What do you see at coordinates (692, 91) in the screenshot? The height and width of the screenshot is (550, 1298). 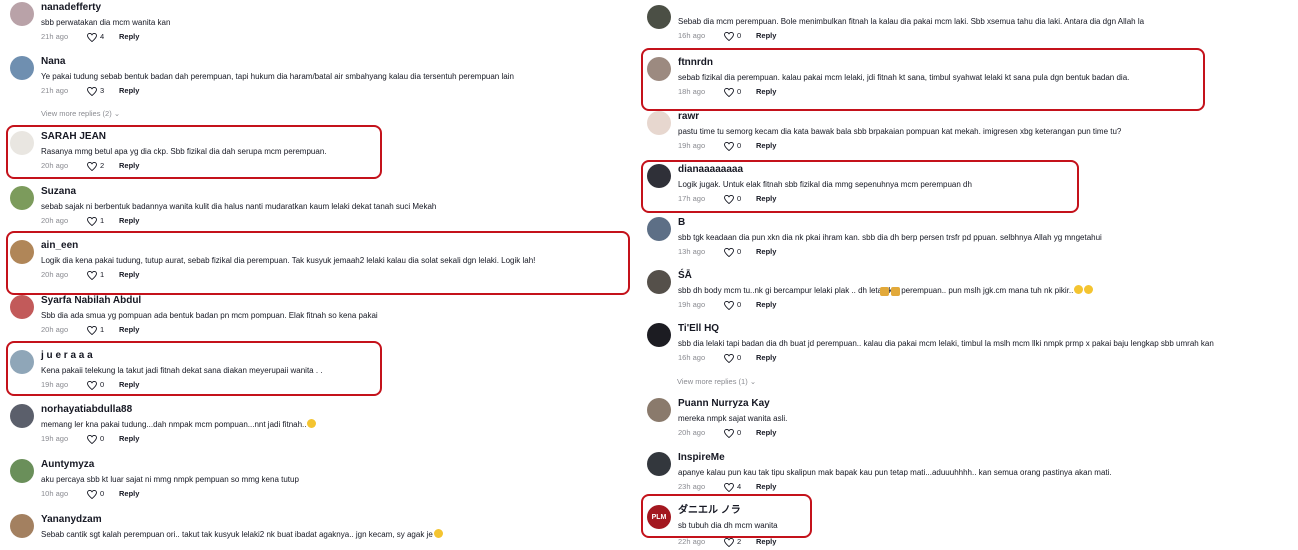 I see `comment-time: 18h ago` at bounding box center [692, 91].